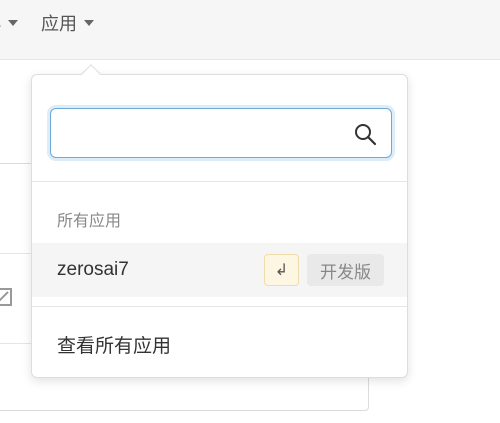 This screenshot has height=423, width=500. I want to click on section-label-all-apps: 所有应用, so click(89, 221).